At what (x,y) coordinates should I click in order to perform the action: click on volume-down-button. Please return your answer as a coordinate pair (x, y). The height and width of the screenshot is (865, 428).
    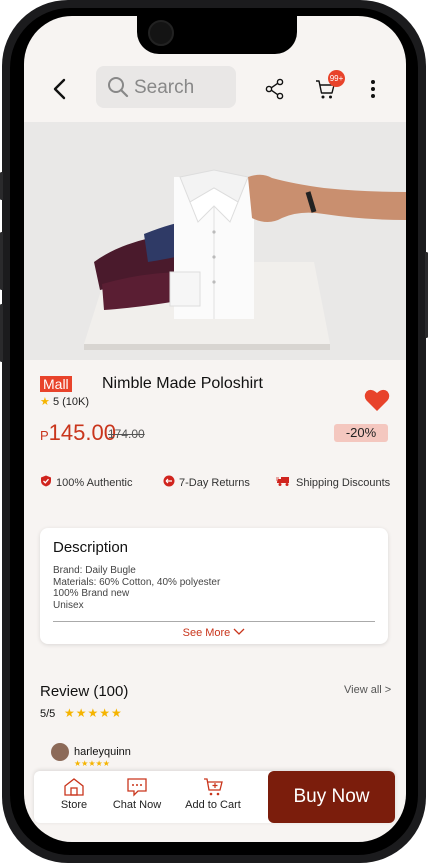
    Looking at the image, I should click on (1, 333).